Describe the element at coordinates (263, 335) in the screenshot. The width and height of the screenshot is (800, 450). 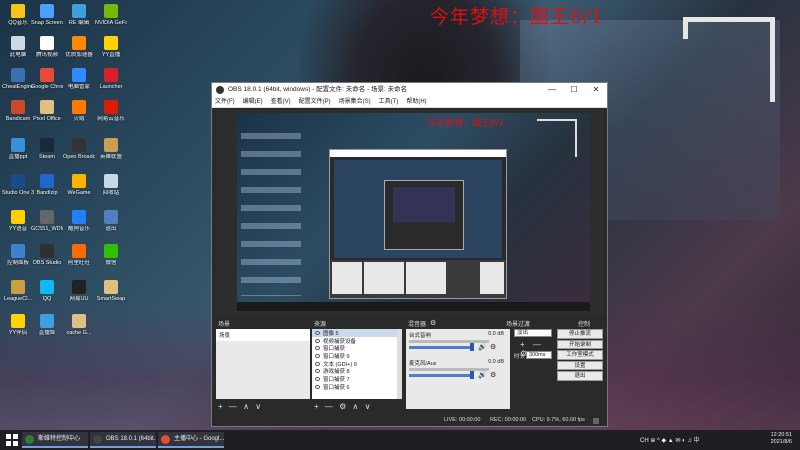
I see `scene-item: 场景` at that location.